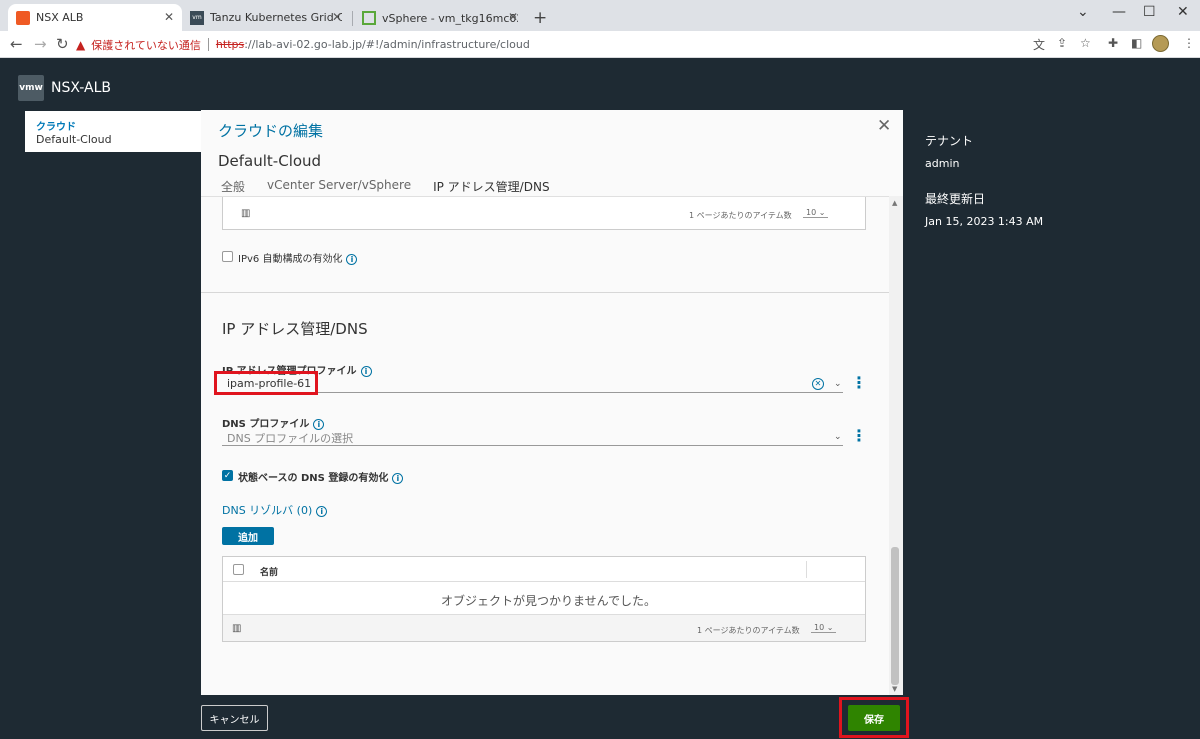 This screenshot has width=1200, height=739. Describe the element at coordinates (544, 569) in the screenshot. I see `table-header: 名前` at that location.